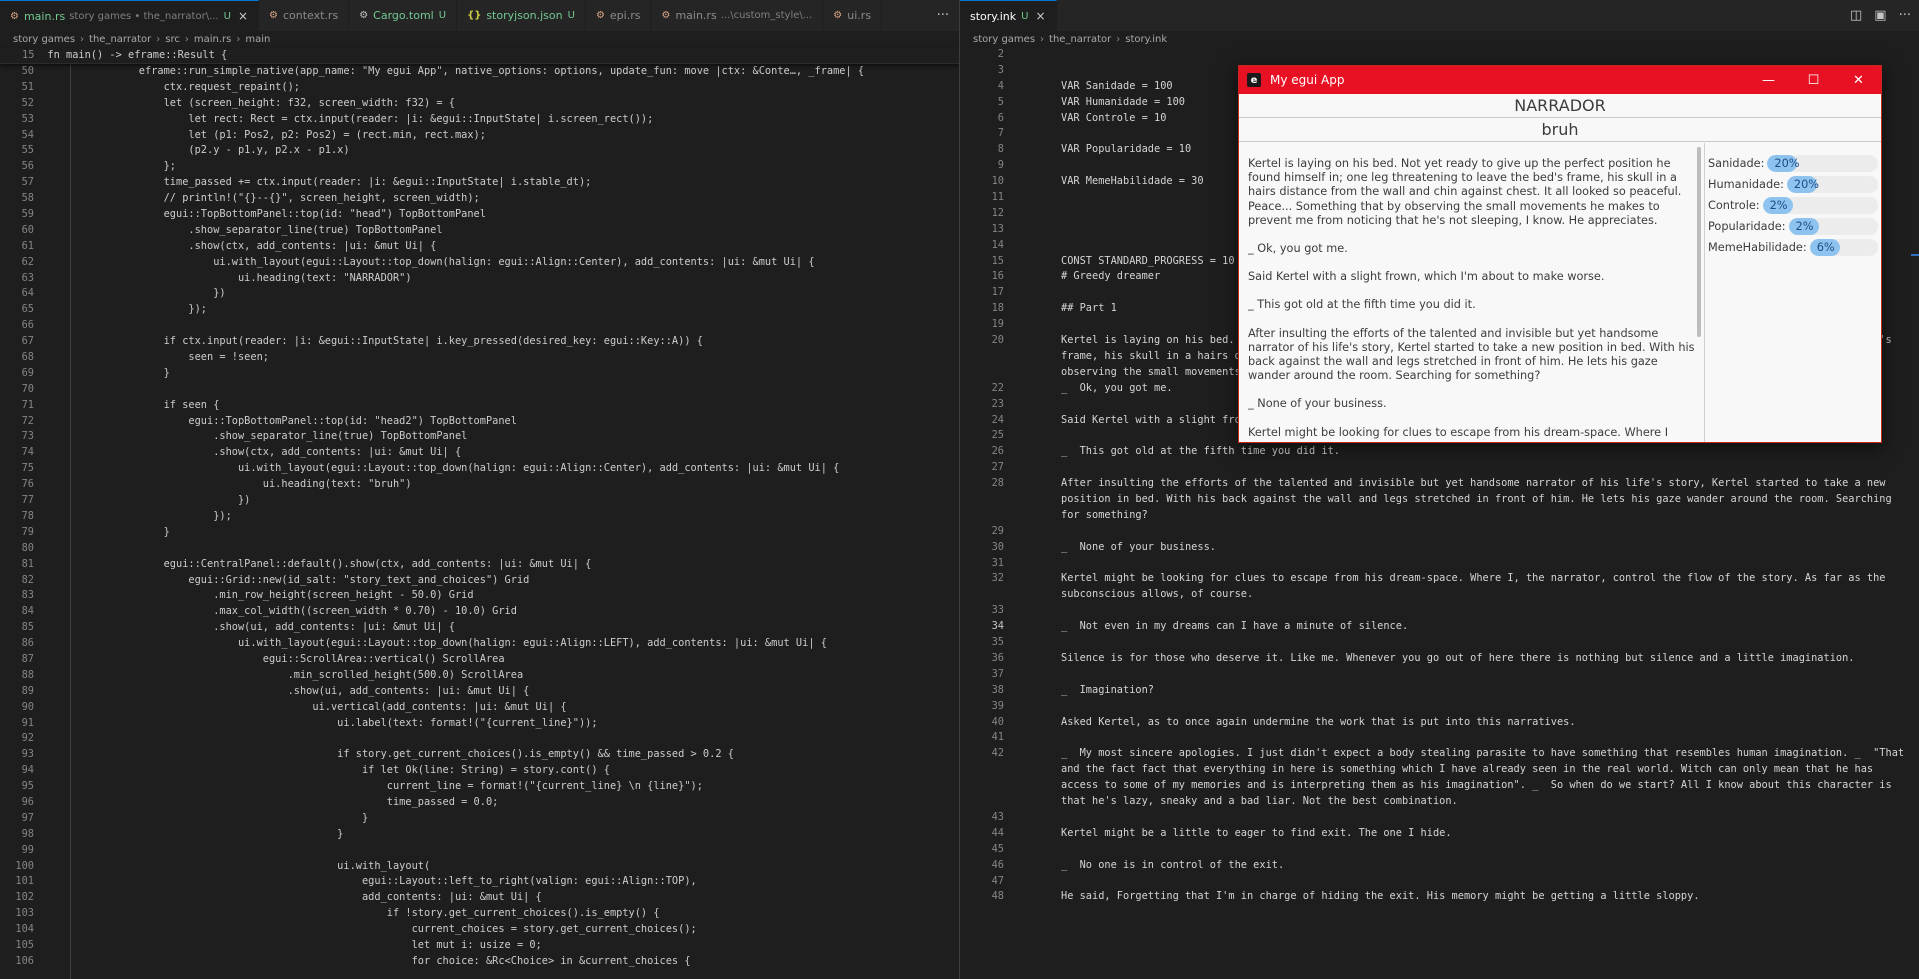  I want to click on code-line: 80, so click(479, 549).